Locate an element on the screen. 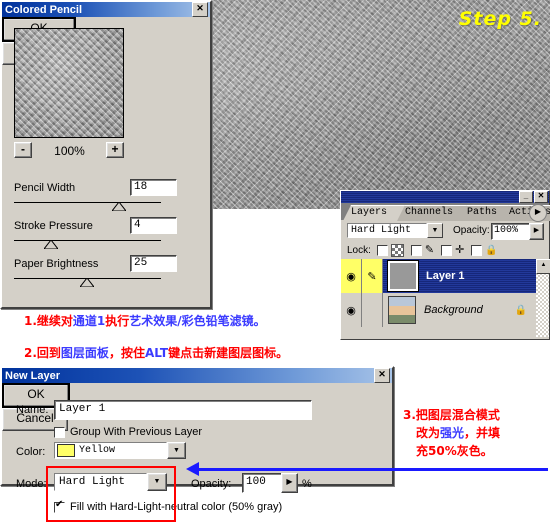 This screenshot has height=530, width=550. group-with-previous-row: Group With Previous Layer is located at coordinates (128, 432).